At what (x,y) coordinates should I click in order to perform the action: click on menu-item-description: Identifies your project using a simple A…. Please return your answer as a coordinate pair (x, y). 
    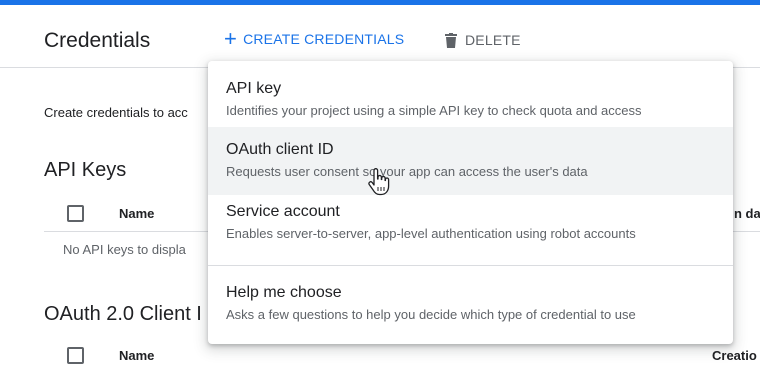
    Looking at the image, I should click on (434, 110).